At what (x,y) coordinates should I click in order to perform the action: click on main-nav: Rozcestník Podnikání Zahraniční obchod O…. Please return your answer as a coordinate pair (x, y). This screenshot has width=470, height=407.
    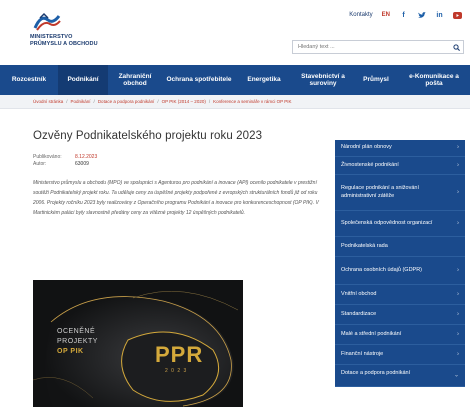
    Looking at the image, I should click on (235, 80).